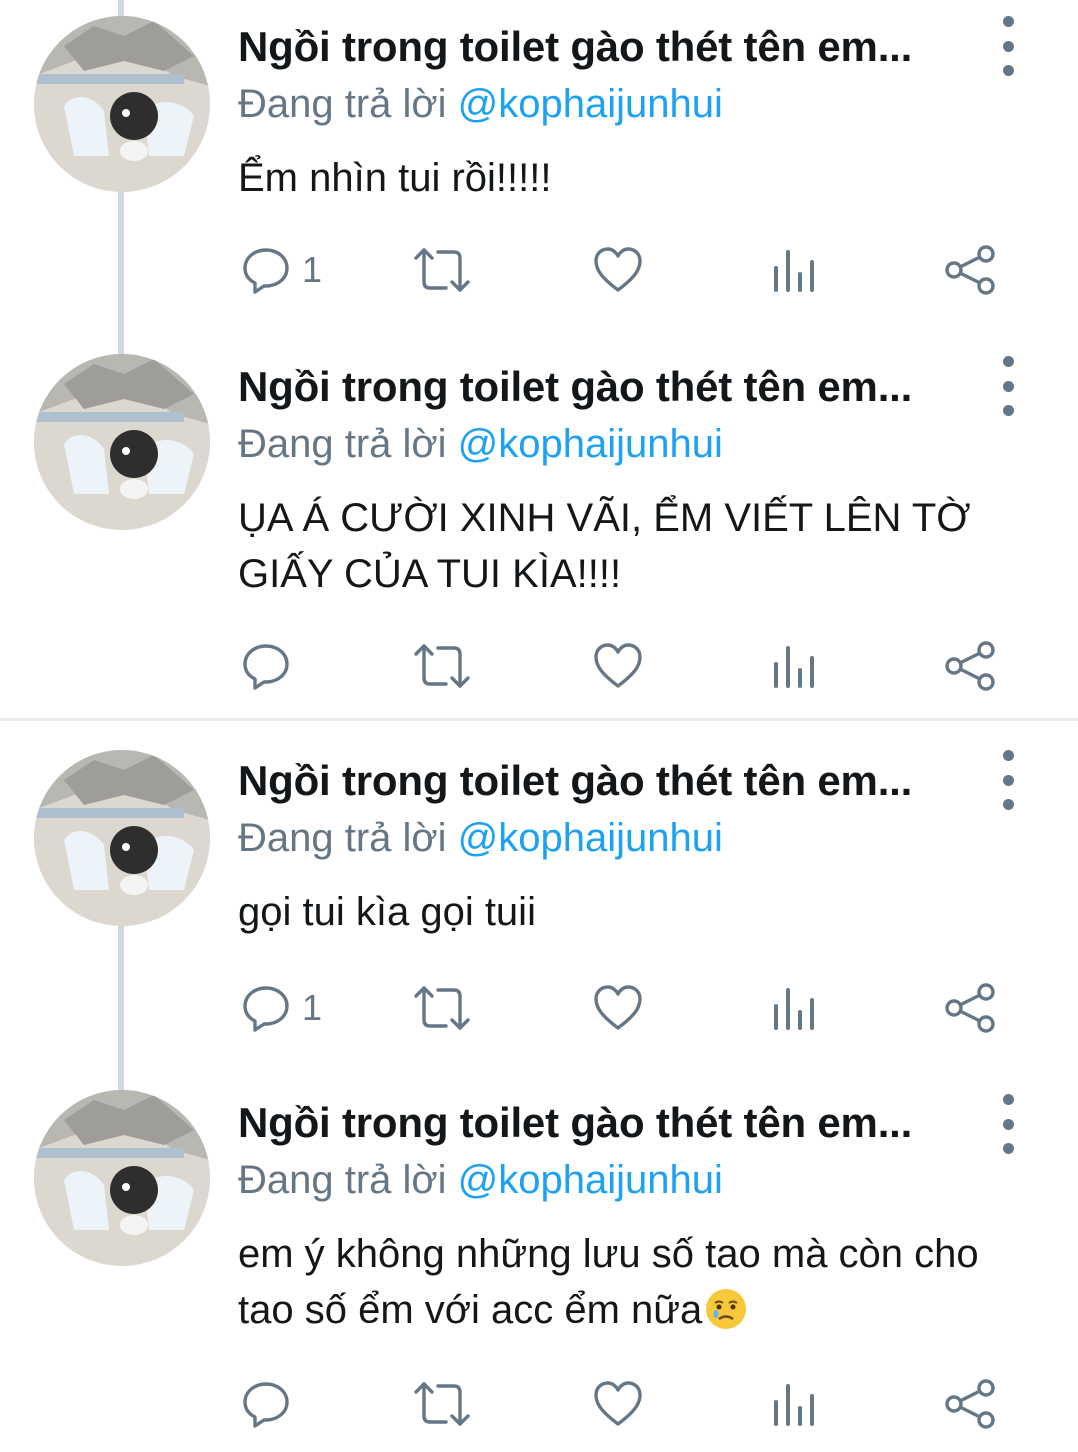  Describe the element at coordinates (539, 719) in the screenshot. I see `conversation-divider` at that location.